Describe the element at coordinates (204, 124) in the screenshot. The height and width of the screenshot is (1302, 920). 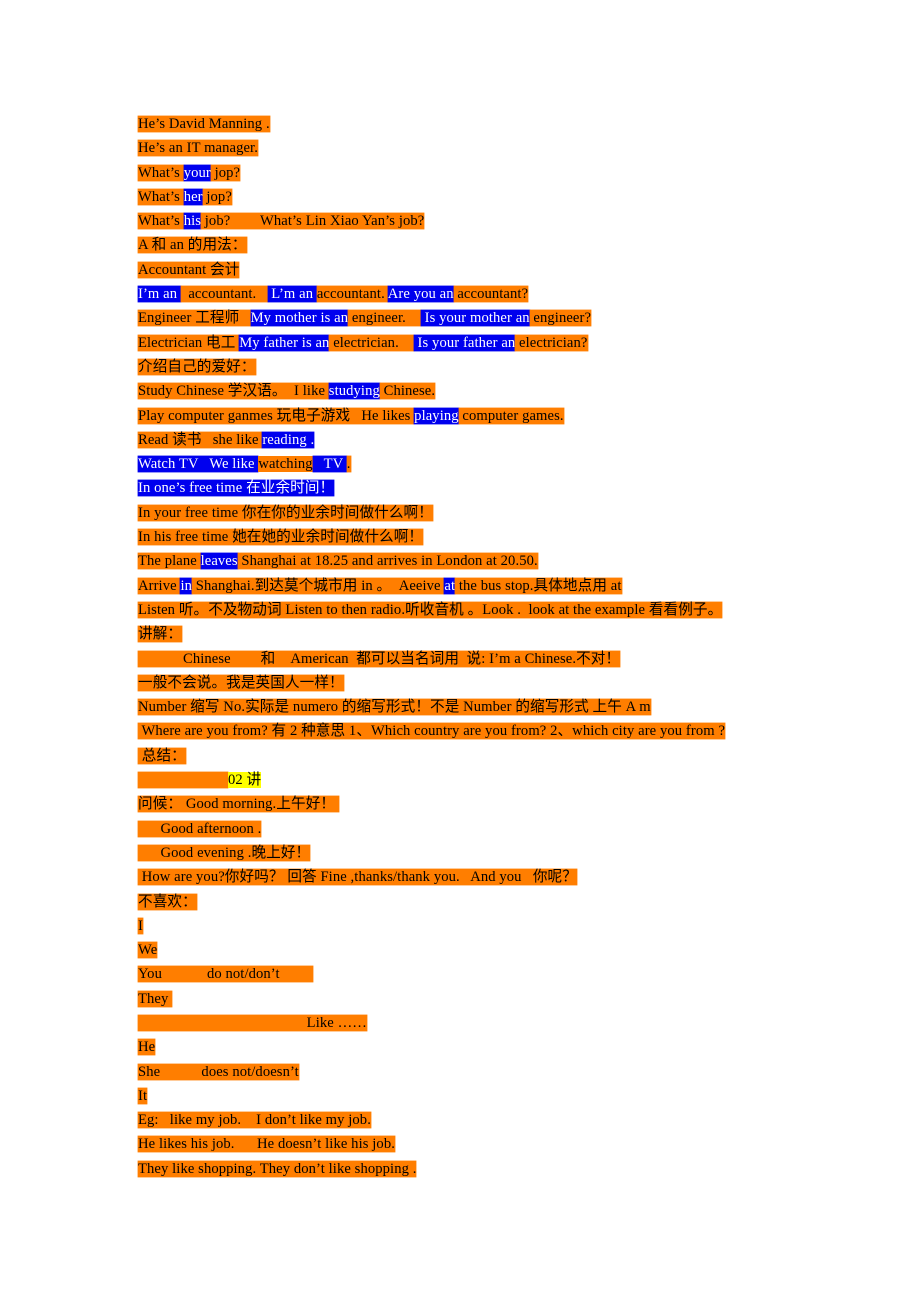
I see `text-run-orange: He’s David Manning .` at that location.